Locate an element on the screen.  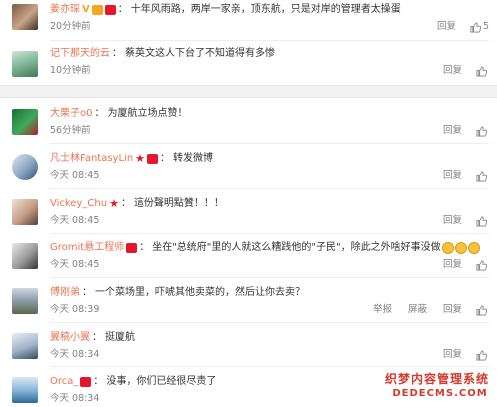
like-button: 5 is located at coordinates (479, 27).